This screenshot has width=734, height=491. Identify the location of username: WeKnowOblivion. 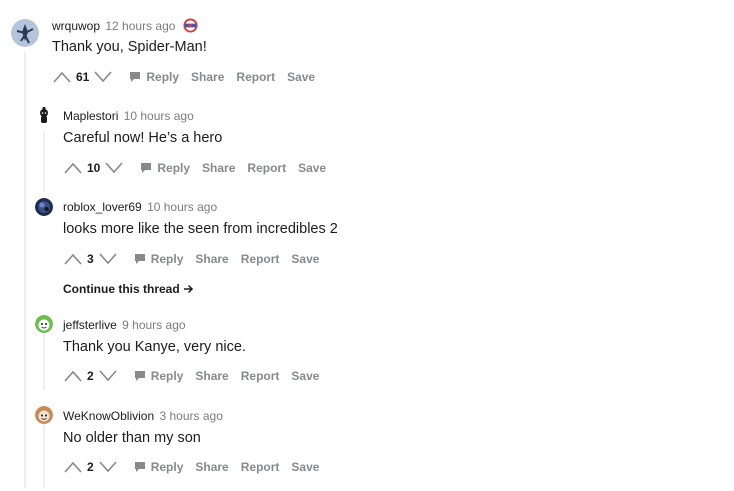
(108, 416).